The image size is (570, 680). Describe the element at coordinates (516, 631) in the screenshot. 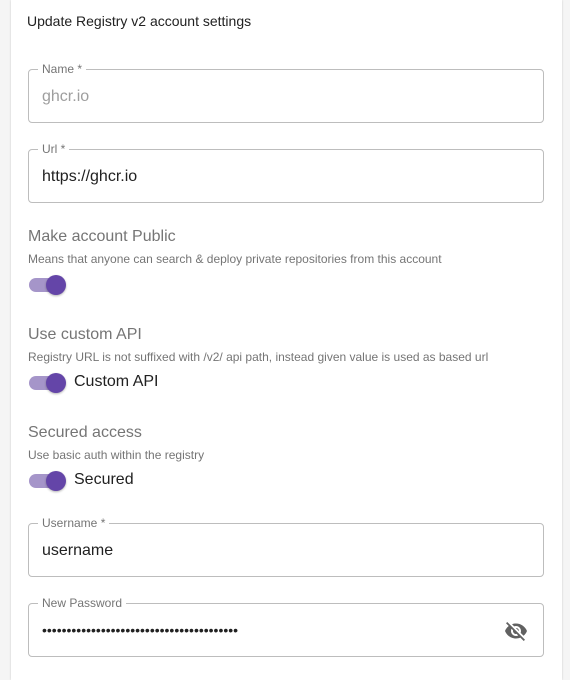

I see `eye-off-icon` at that location.